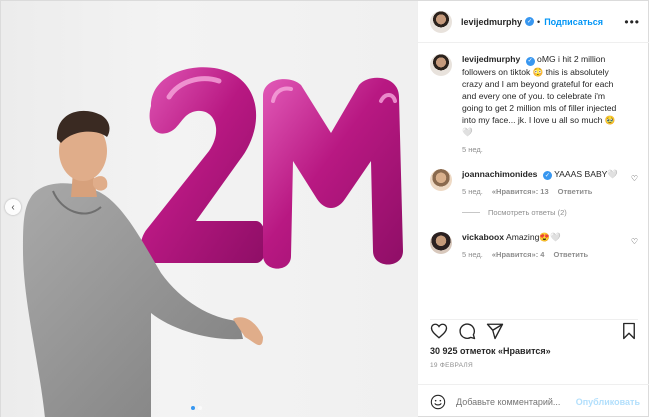 The height and width of the screenshot is (417, 649). I want to click on comment-likes: «Нравится»: 13, so click(520, 192).